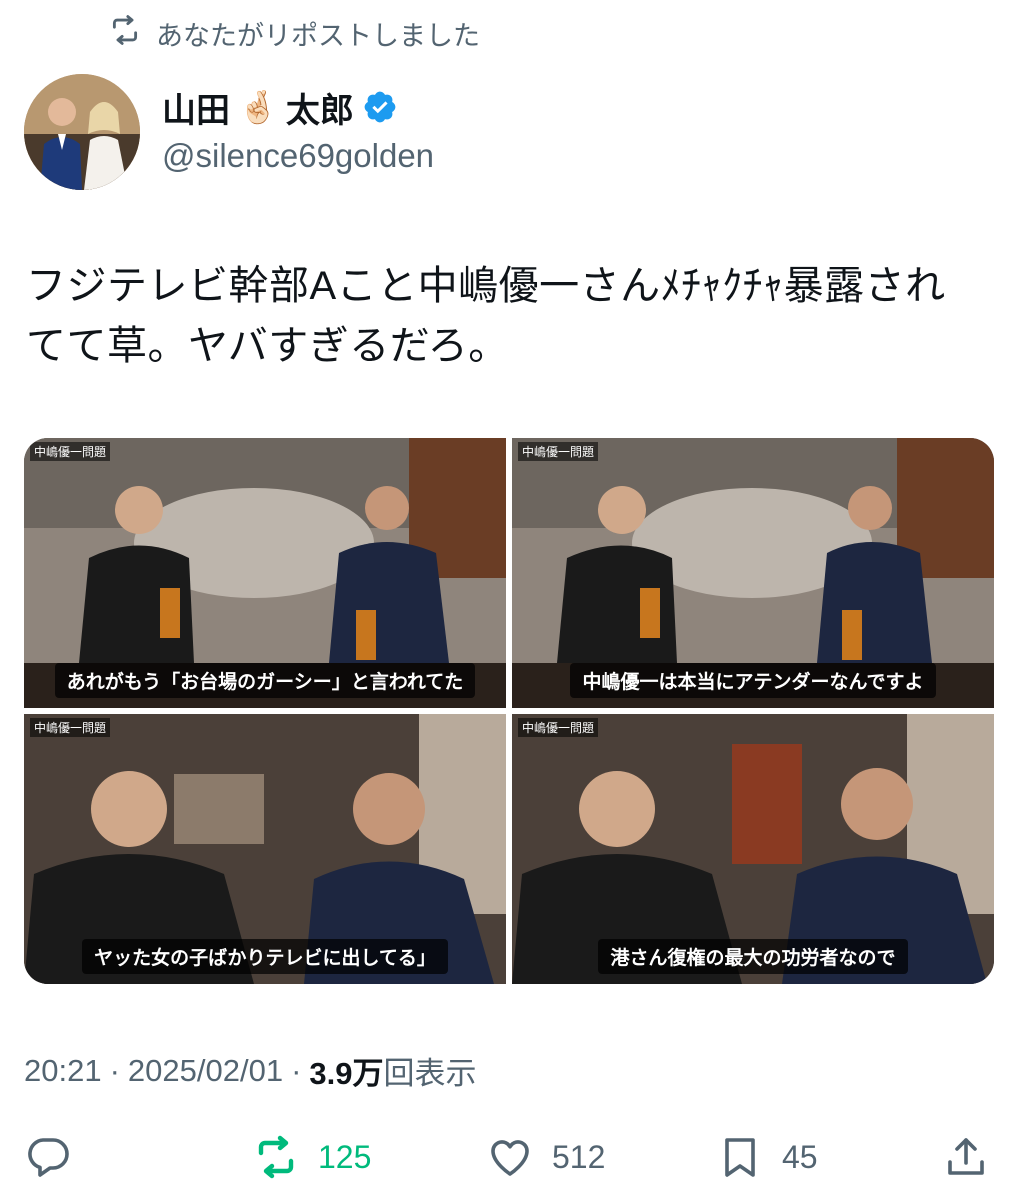 The width and height of the screenshot is (1017, 1200). Describe the element at coordinates (506, 316) in the screenshot. I see `tweet-text: フジテレビ幹部Aこと中嶋優一さんﾒﾁｬｸﾁｬ暴露され てて草。ヤバすぎるだろ。` at that location.